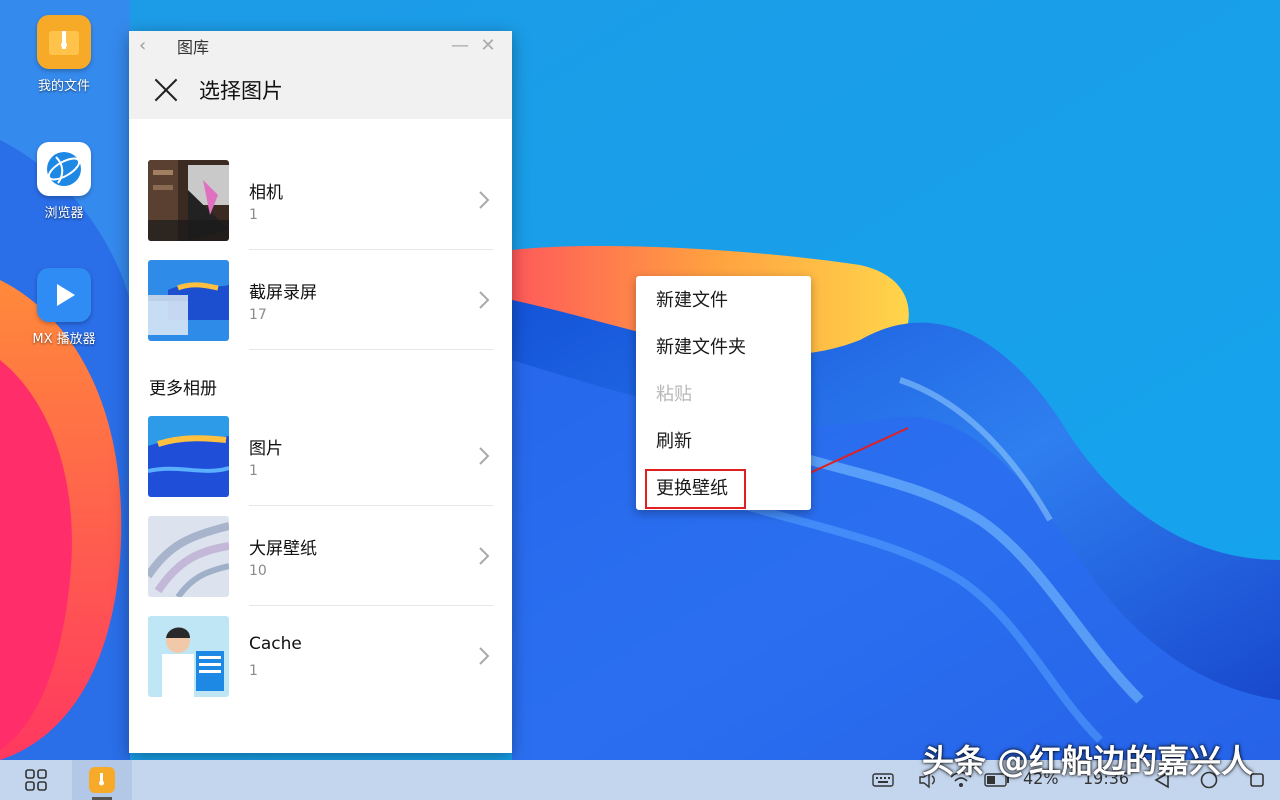  I want to click on back-chevron-icon: ‹, so click(149, 45).